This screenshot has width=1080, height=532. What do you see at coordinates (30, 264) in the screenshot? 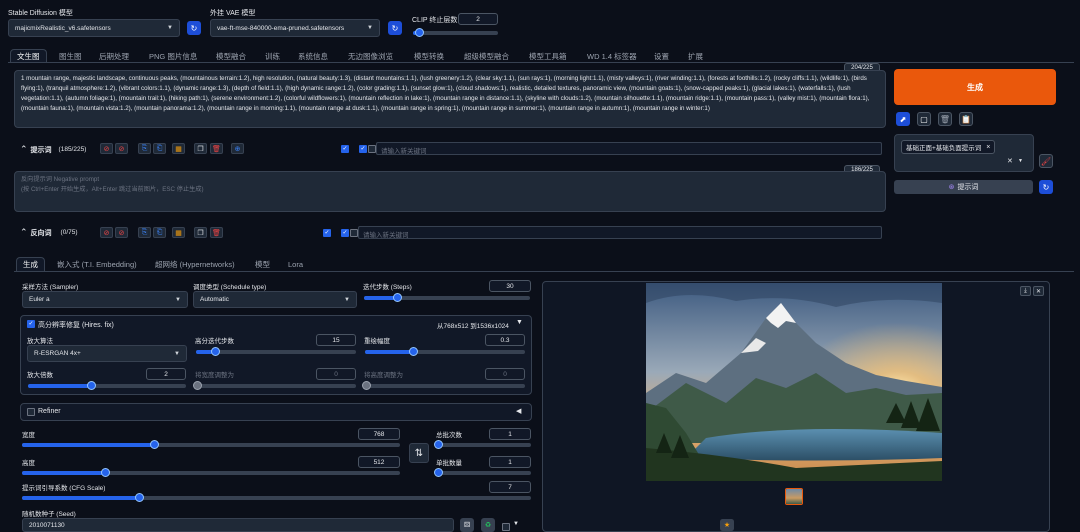
I see `sub-tab: 生成` at bounding box center [30, 264].